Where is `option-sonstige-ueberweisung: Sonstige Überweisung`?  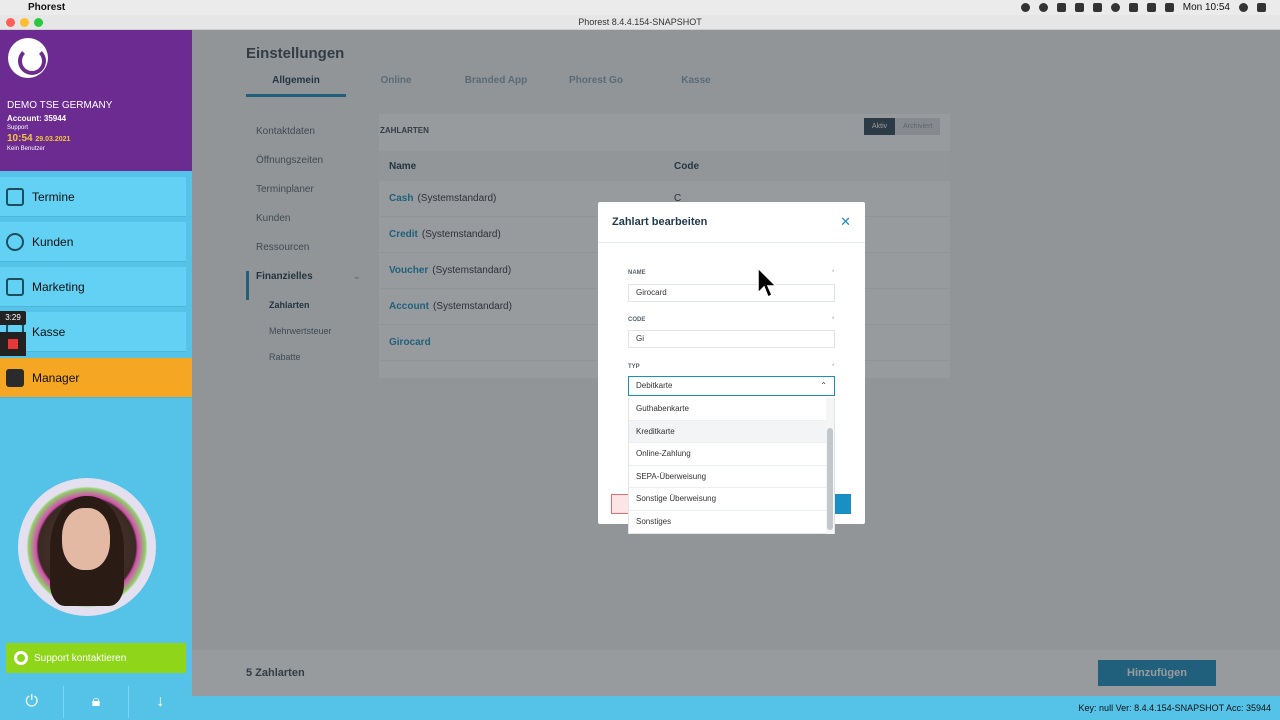 option-sonstige-ueberweisung: Sonstige Überweisung is located at coordinates (727, 499).